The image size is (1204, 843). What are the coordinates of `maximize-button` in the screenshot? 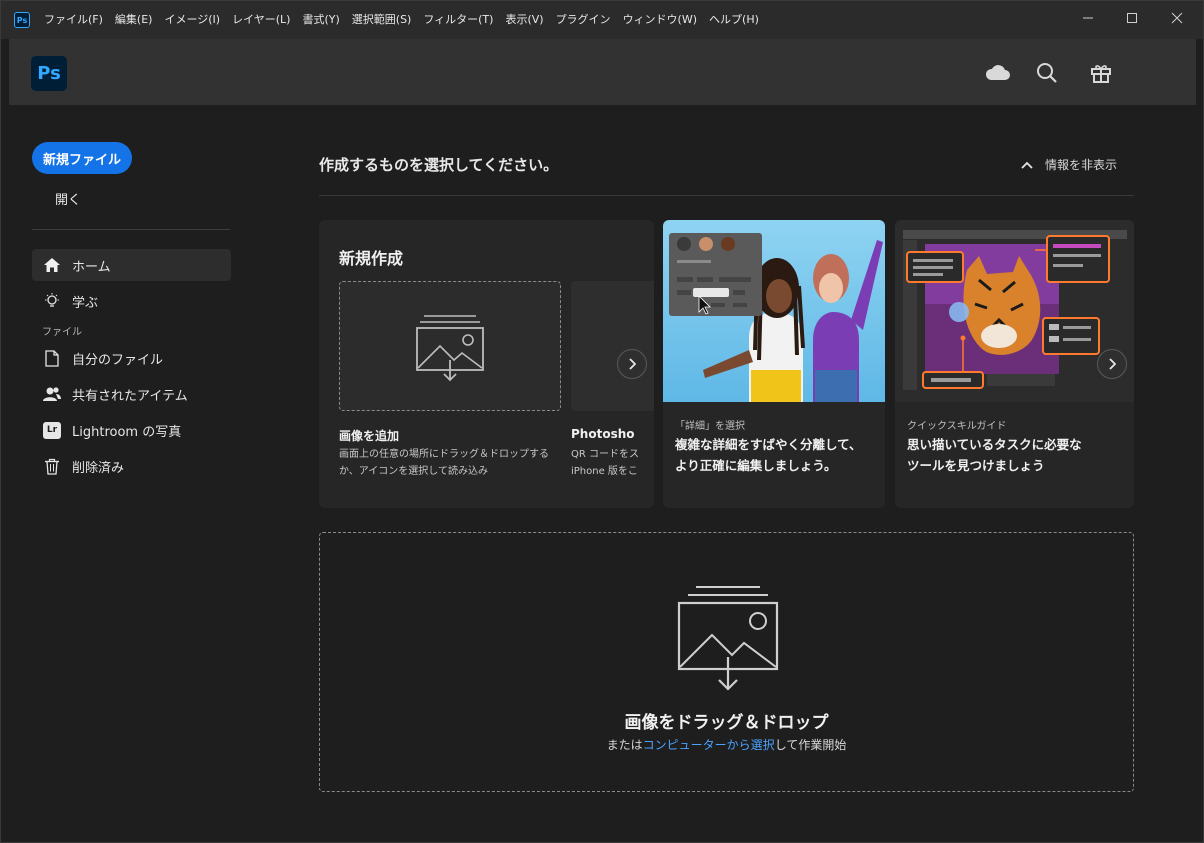 It's located at (1132, 18).